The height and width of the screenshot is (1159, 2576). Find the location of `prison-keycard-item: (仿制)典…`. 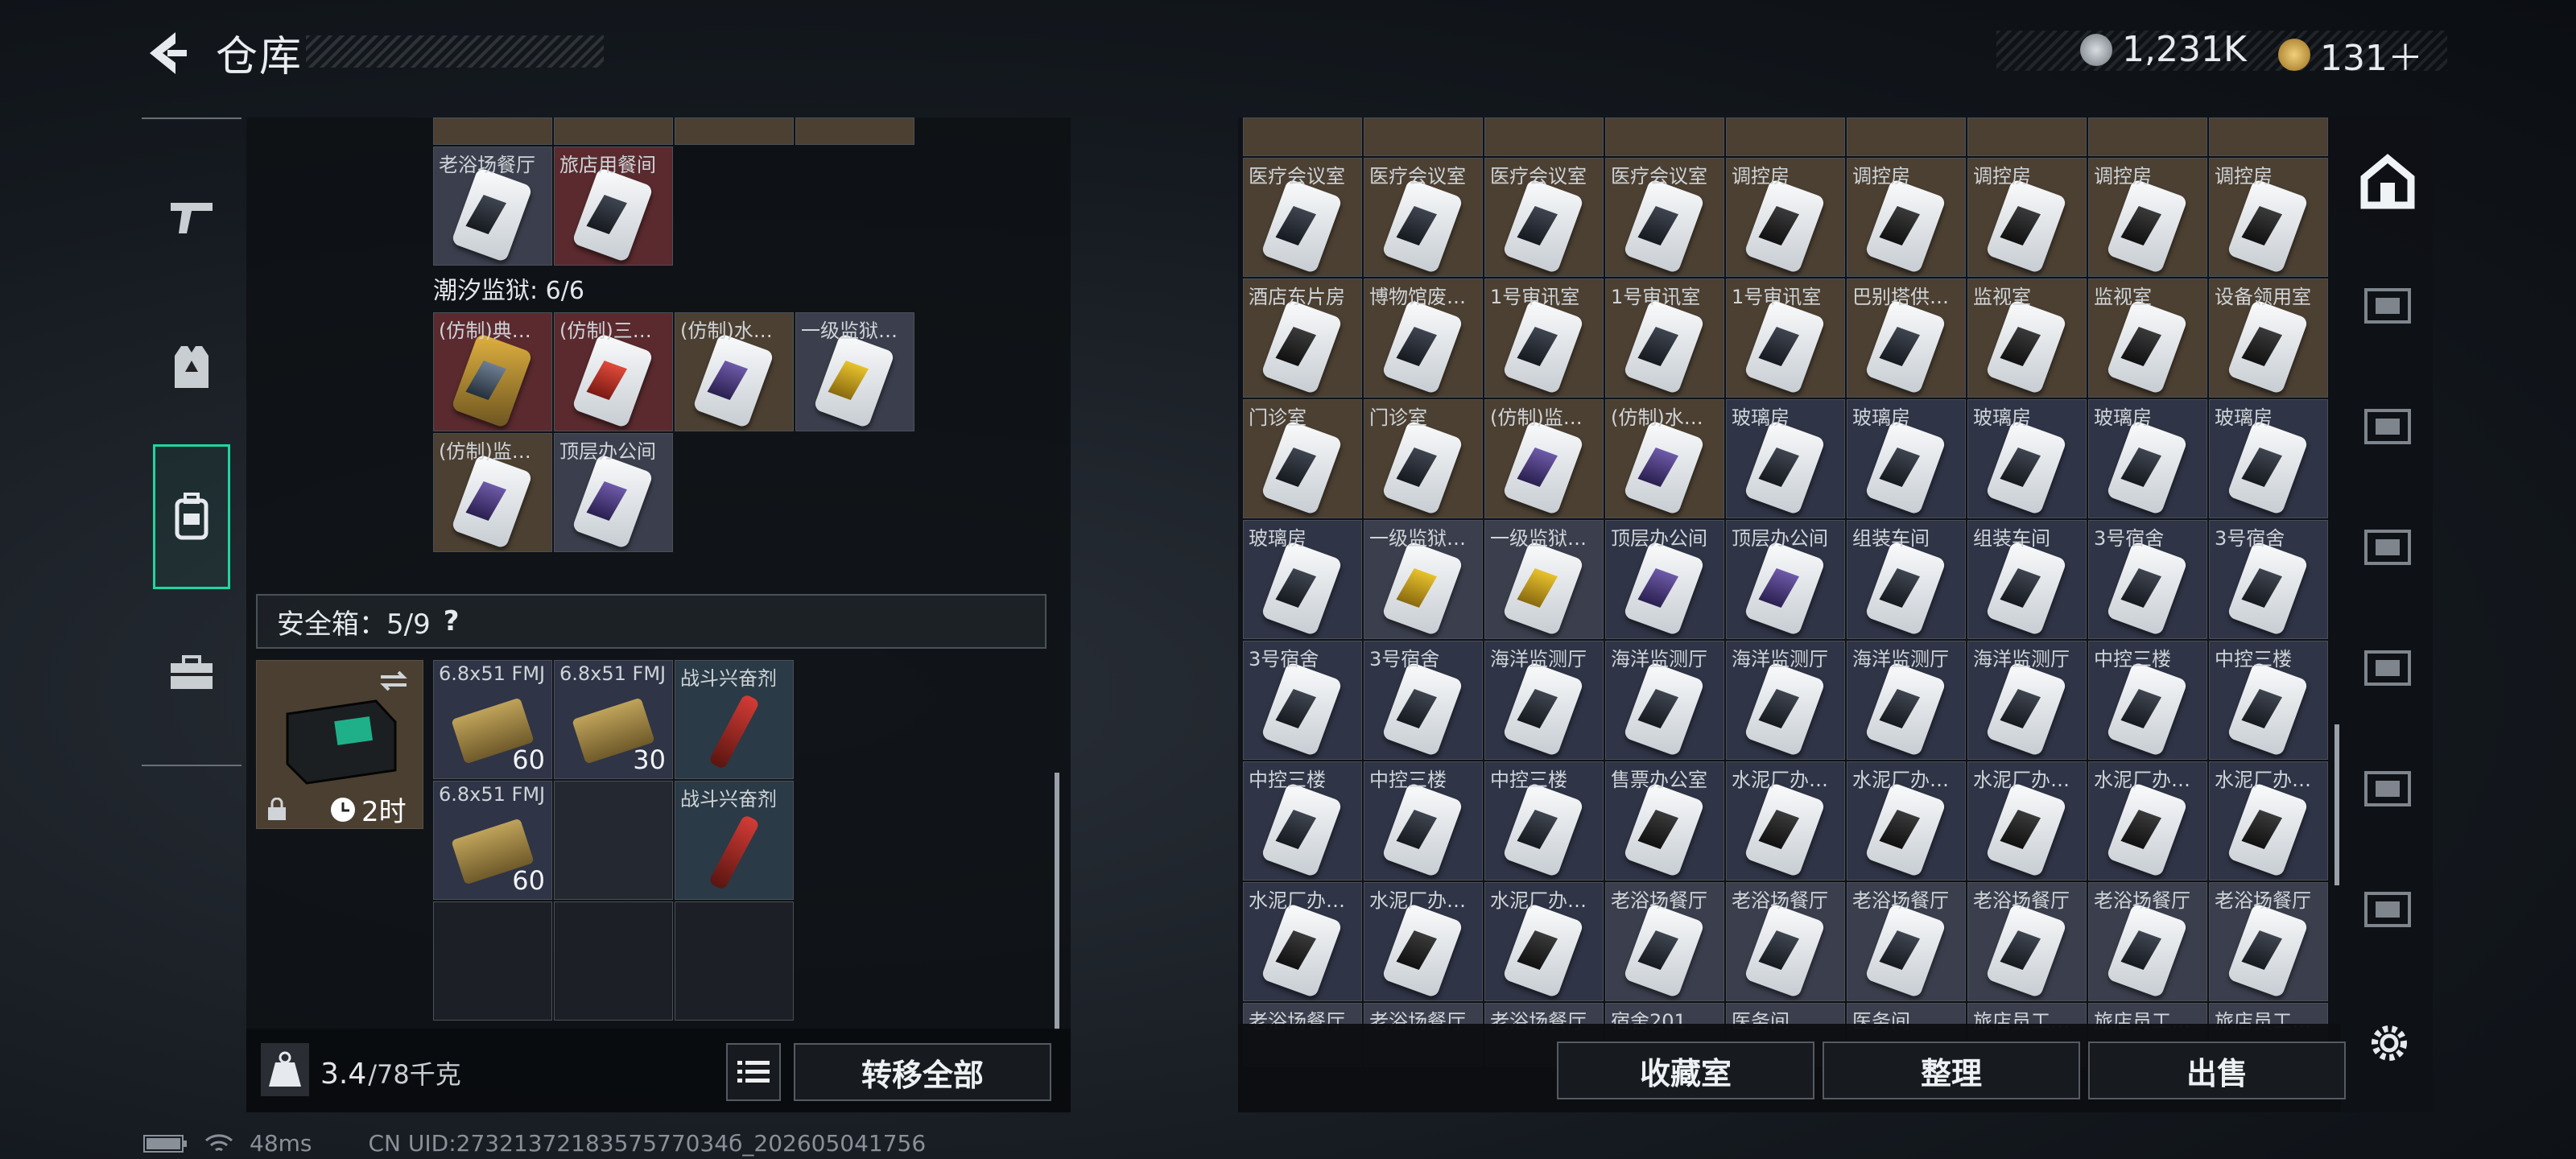

prison-keycard-item: (仿制)典… is located at coordinates (492, 371).